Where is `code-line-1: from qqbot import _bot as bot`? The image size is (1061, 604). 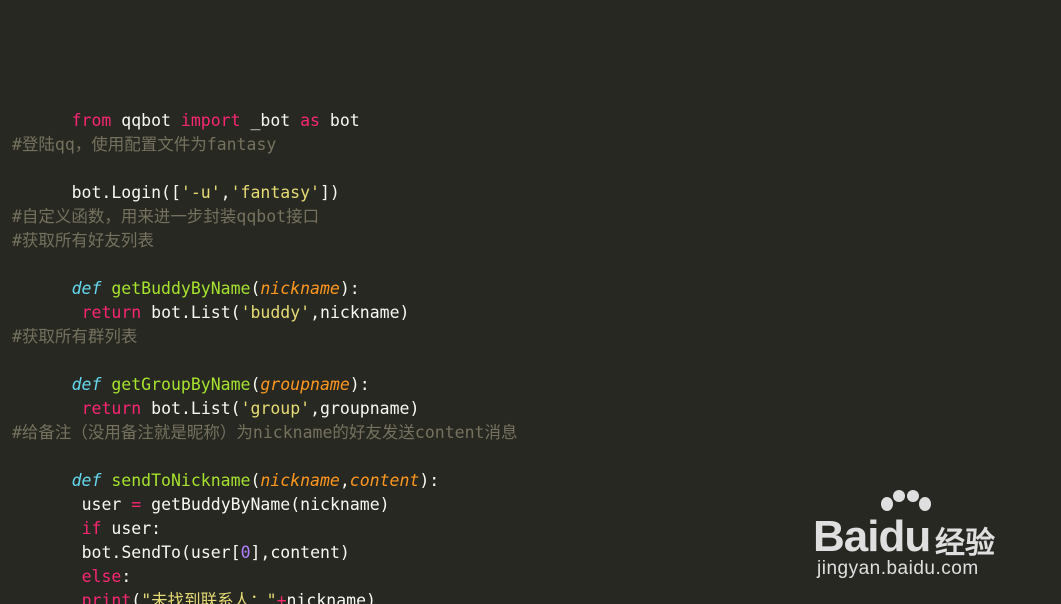
code-line-1: from qqbot import _bot as bot is located at coordinates (264, 107).